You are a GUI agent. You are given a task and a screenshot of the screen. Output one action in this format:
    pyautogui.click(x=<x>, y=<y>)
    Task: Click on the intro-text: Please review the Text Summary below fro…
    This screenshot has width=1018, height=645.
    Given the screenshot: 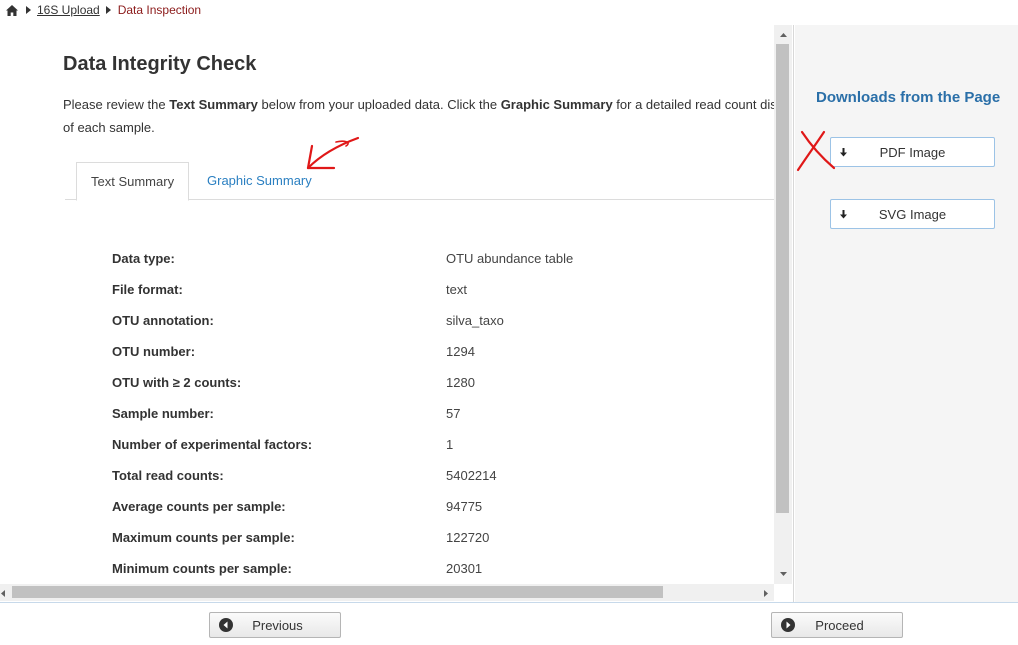 What is the action you would take?
    pyautogui.click(x=418, y=116)
    